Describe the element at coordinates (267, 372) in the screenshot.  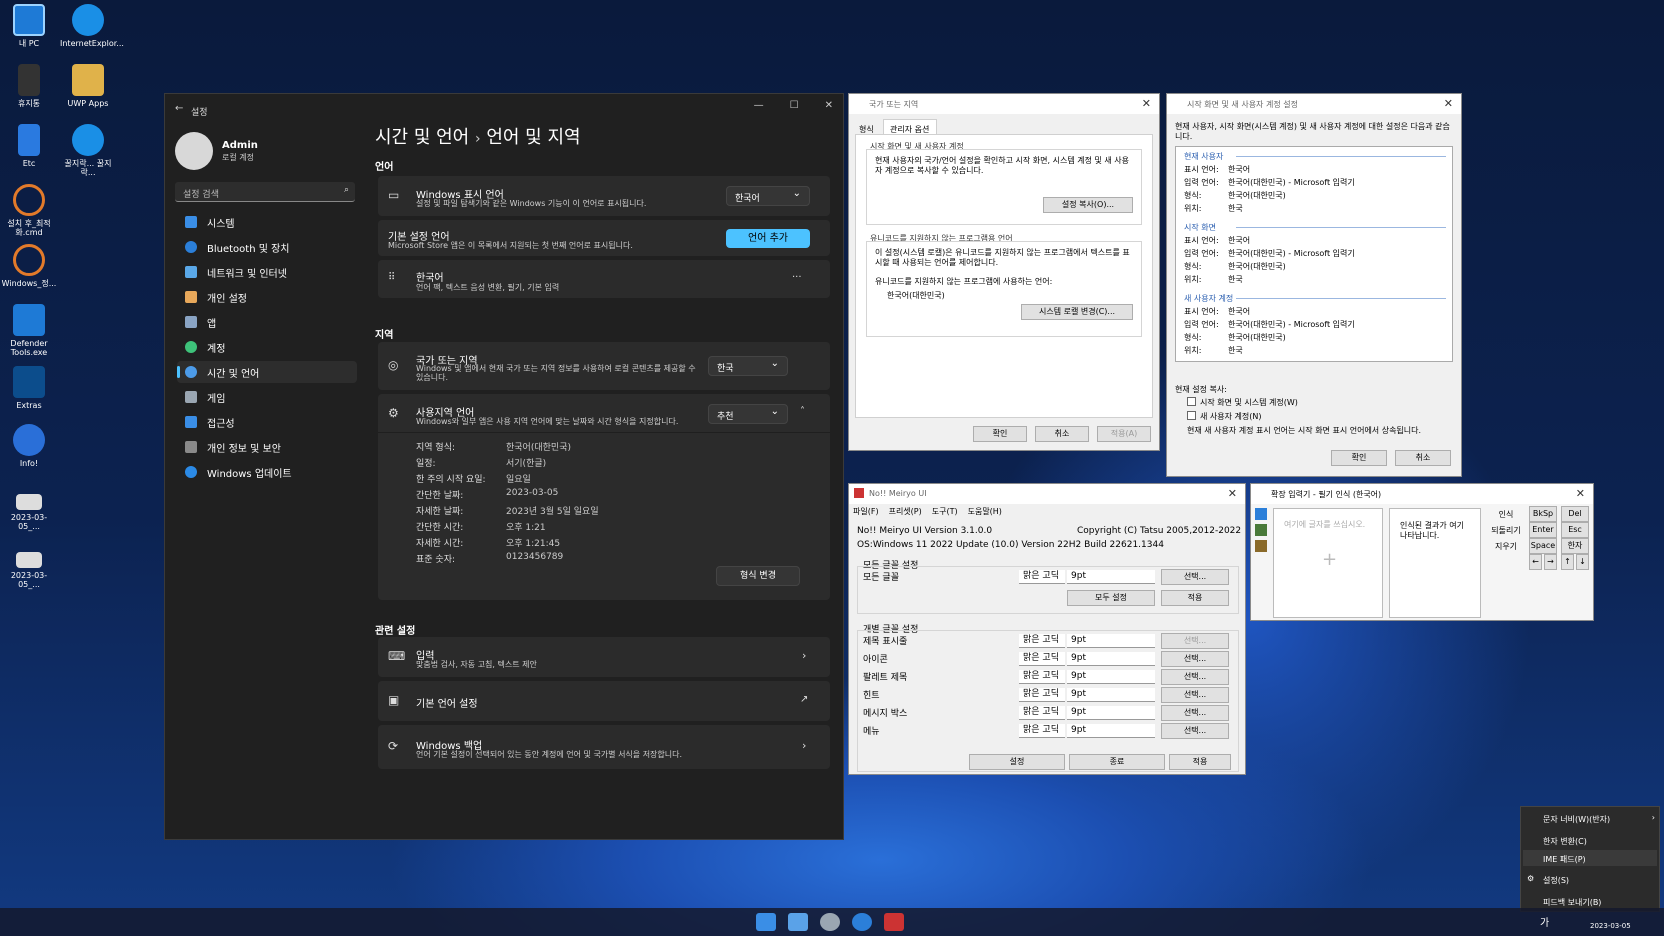
I see `sidebar-item-time-language: 시간 및 언어` at that location.